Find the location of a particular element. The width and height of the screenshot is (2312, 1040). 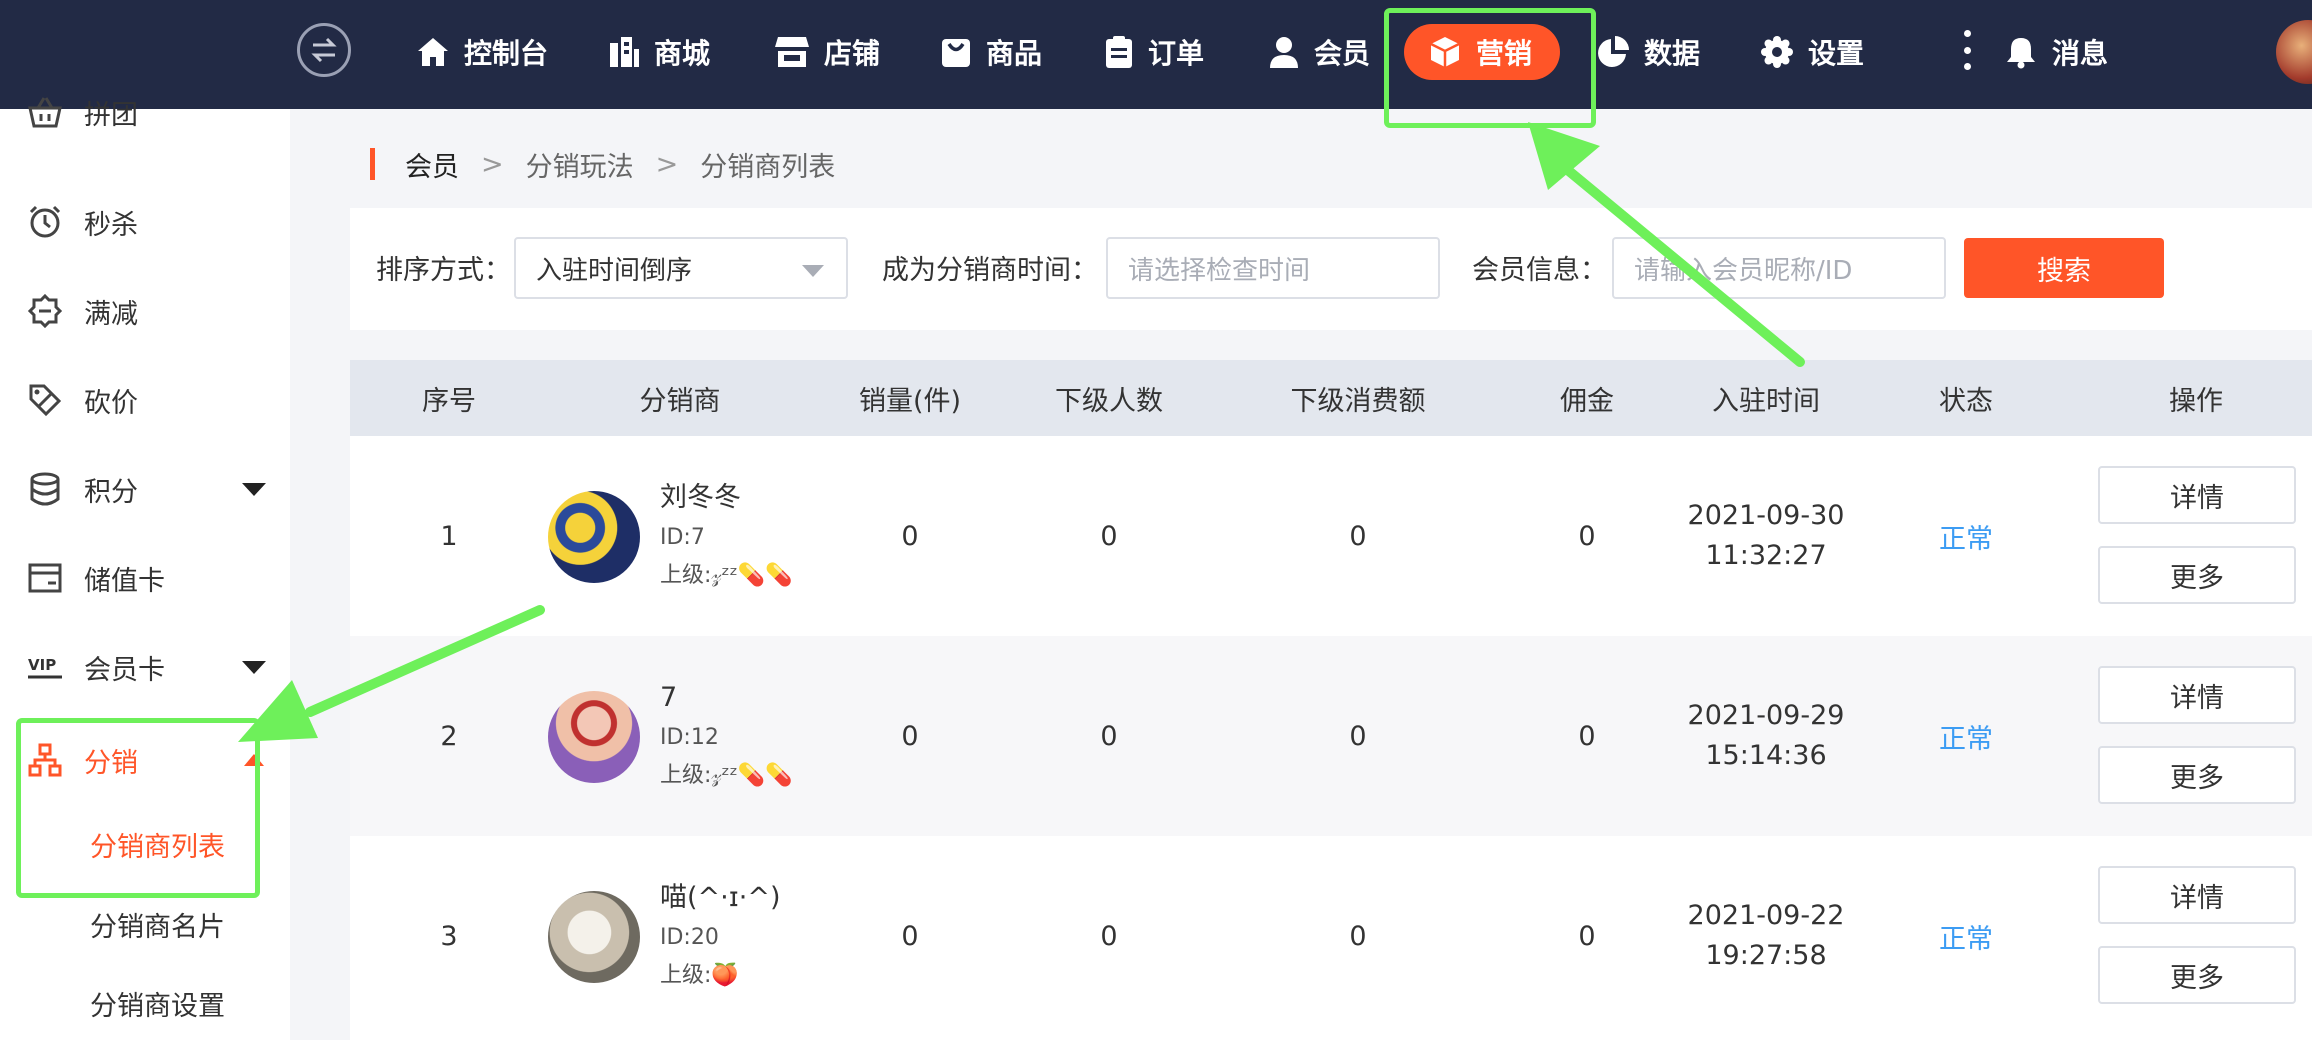

annotation-arrow-top-head is located at coordinates (1564, 156).